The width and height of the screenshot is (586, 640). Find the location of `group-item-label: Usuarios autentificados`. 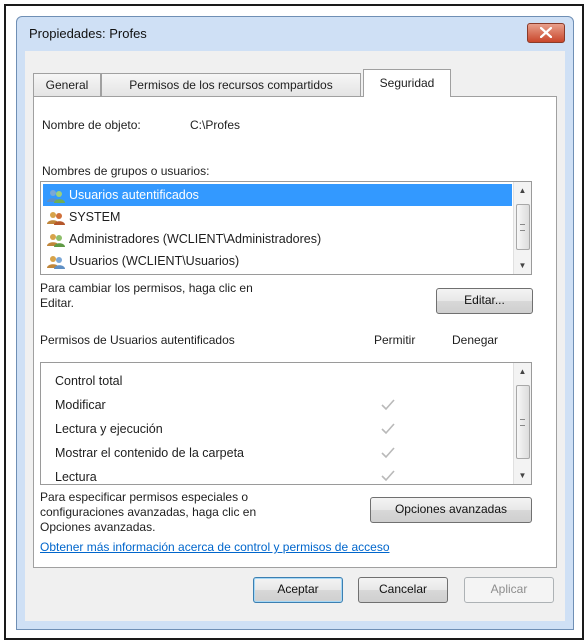

group-item-label: Usuarios autentificados is located at coordinates (134, 195).